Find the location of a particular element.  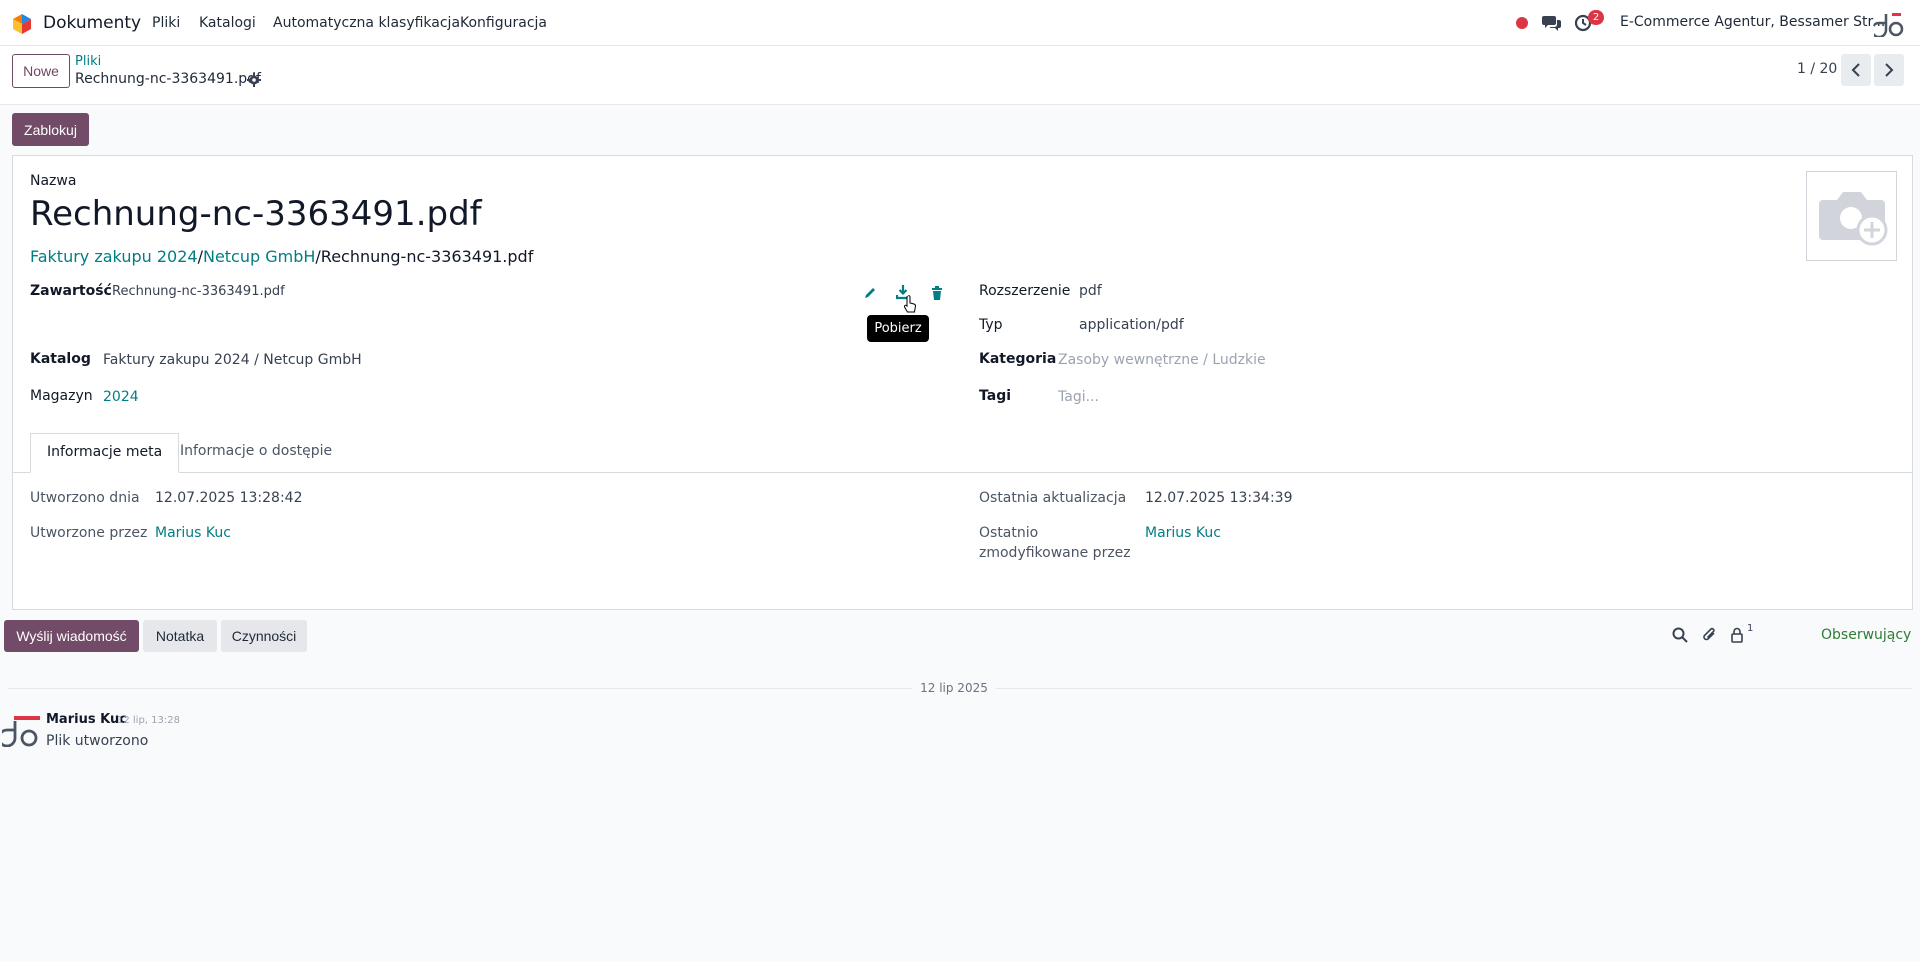

message-time: 12 lip, 13:28 is located at coordinates (148, 720).